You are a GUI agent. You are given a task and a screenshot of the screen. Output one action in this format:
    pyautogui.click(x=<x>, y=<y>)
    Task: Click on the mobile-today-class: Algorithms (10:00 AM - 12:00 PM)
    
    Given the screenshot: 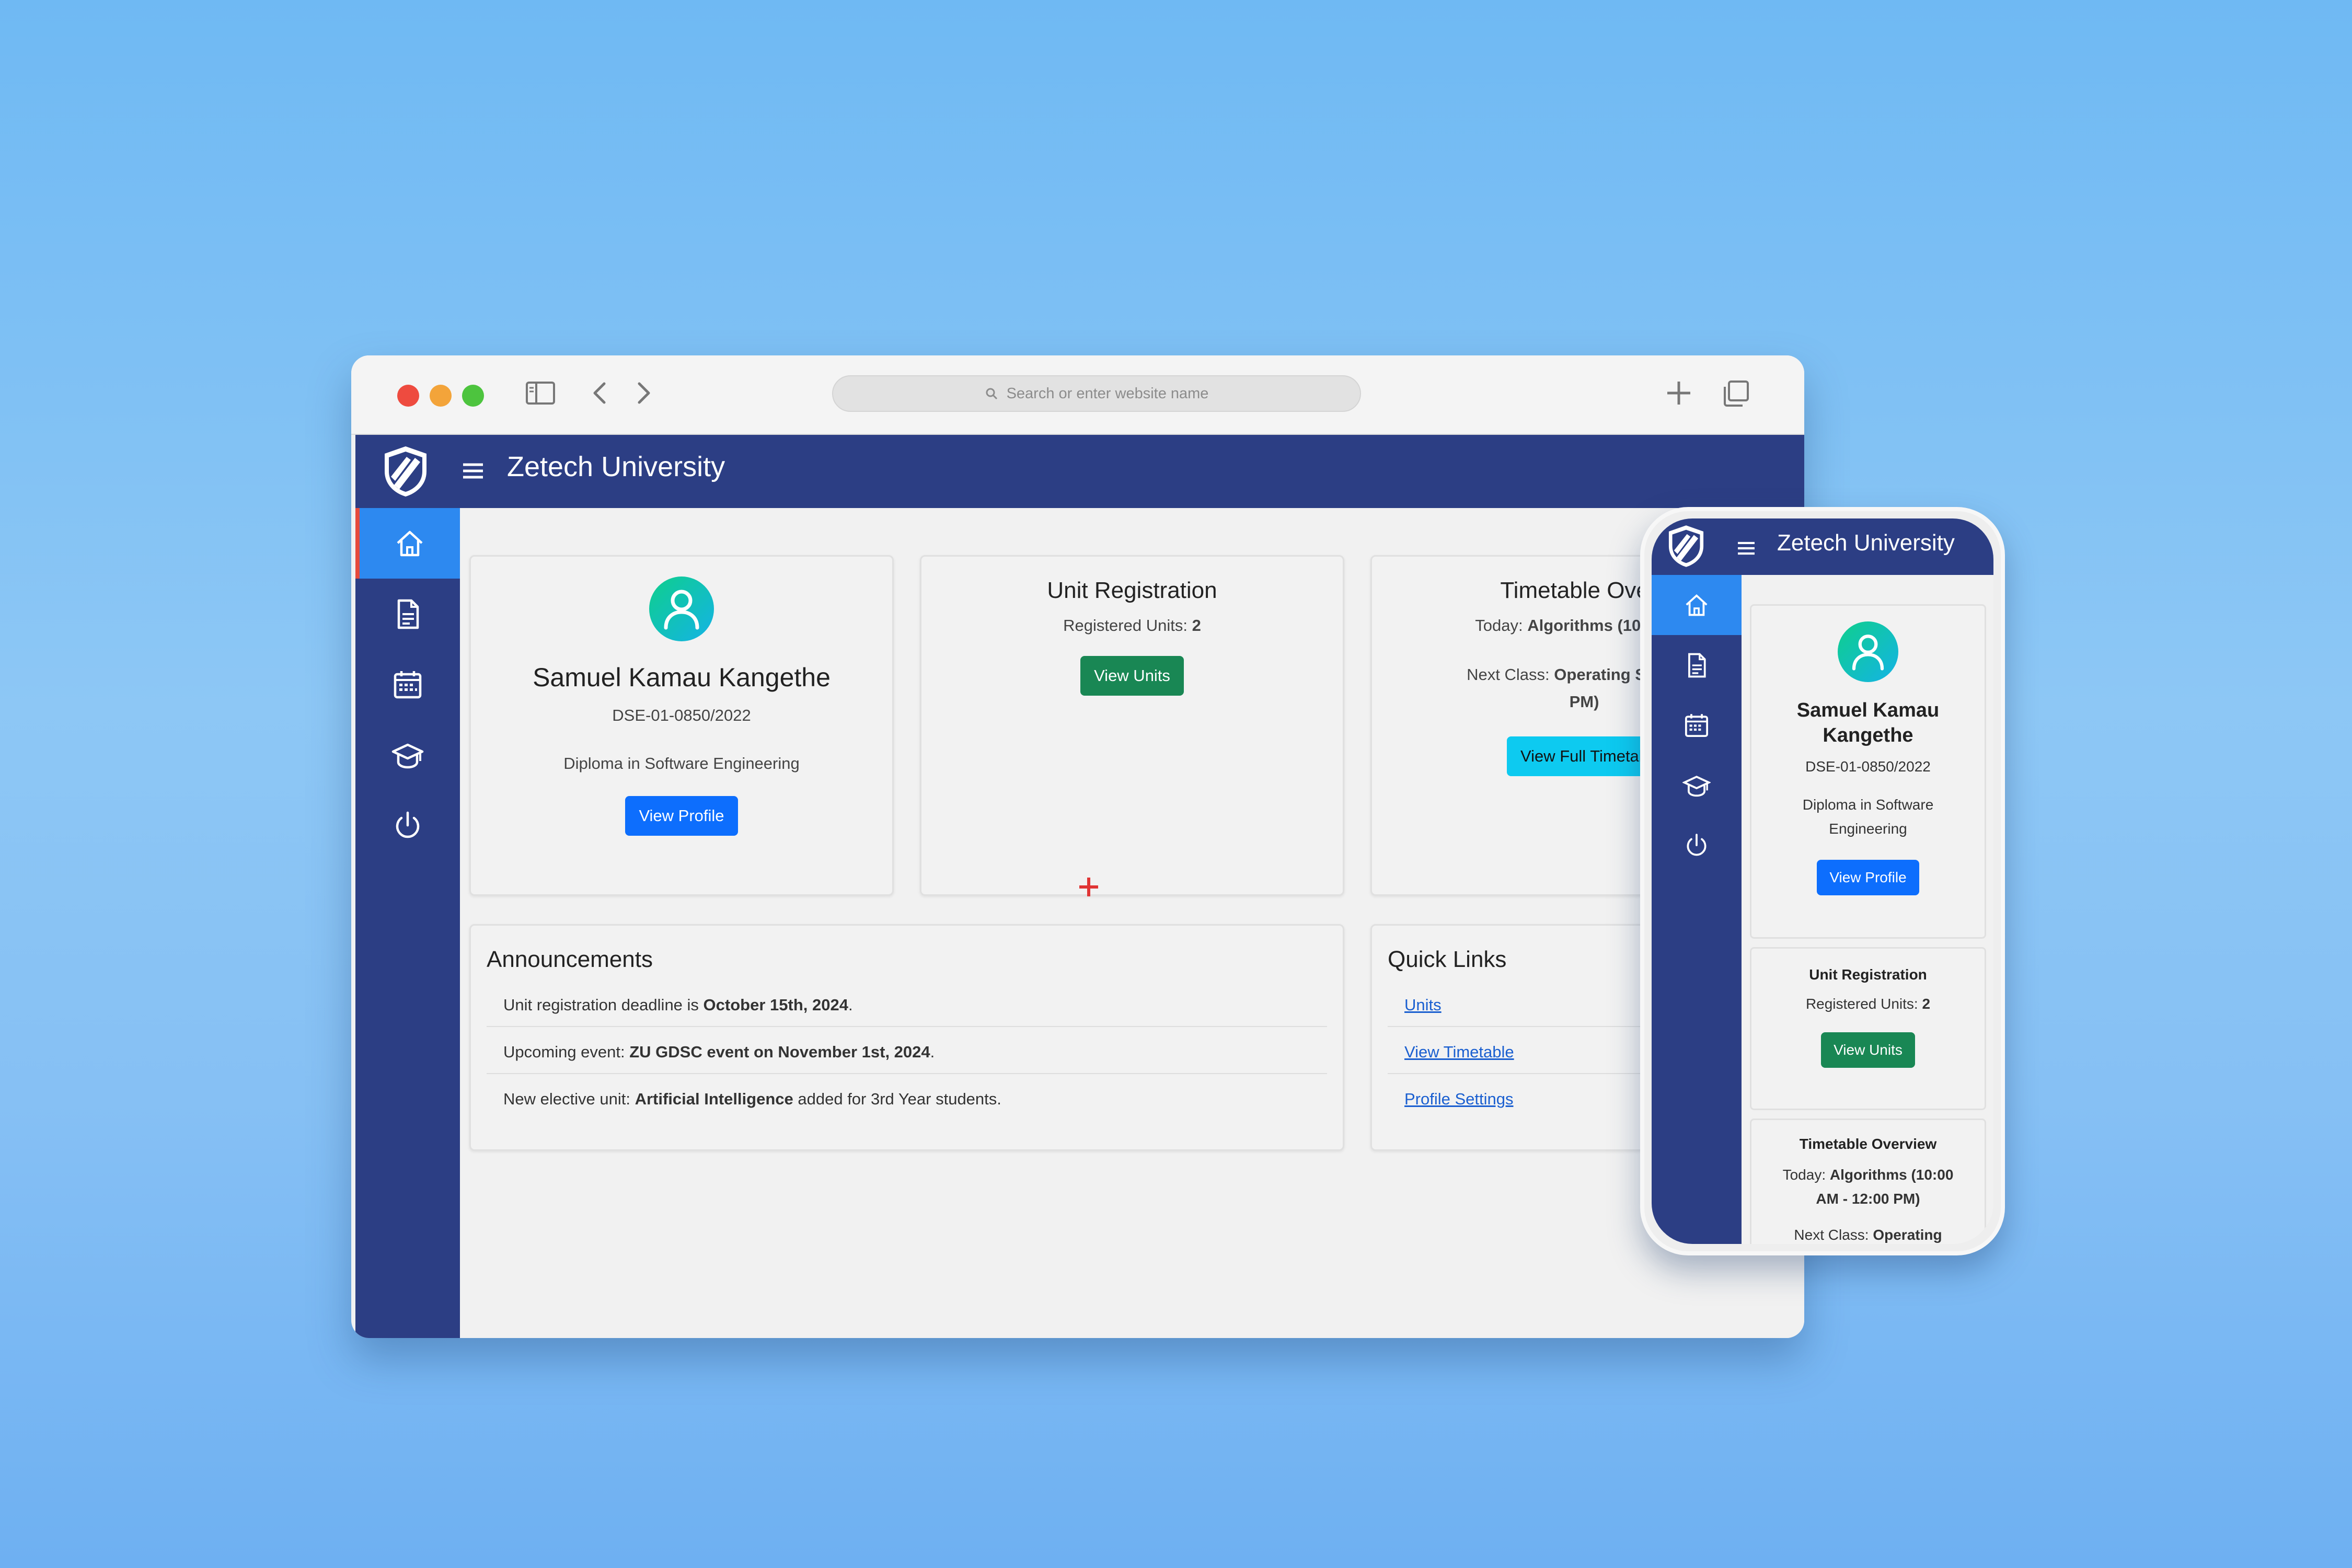 What is the action you would take?
    pyautogui.click(x=1885, y=1187)
    